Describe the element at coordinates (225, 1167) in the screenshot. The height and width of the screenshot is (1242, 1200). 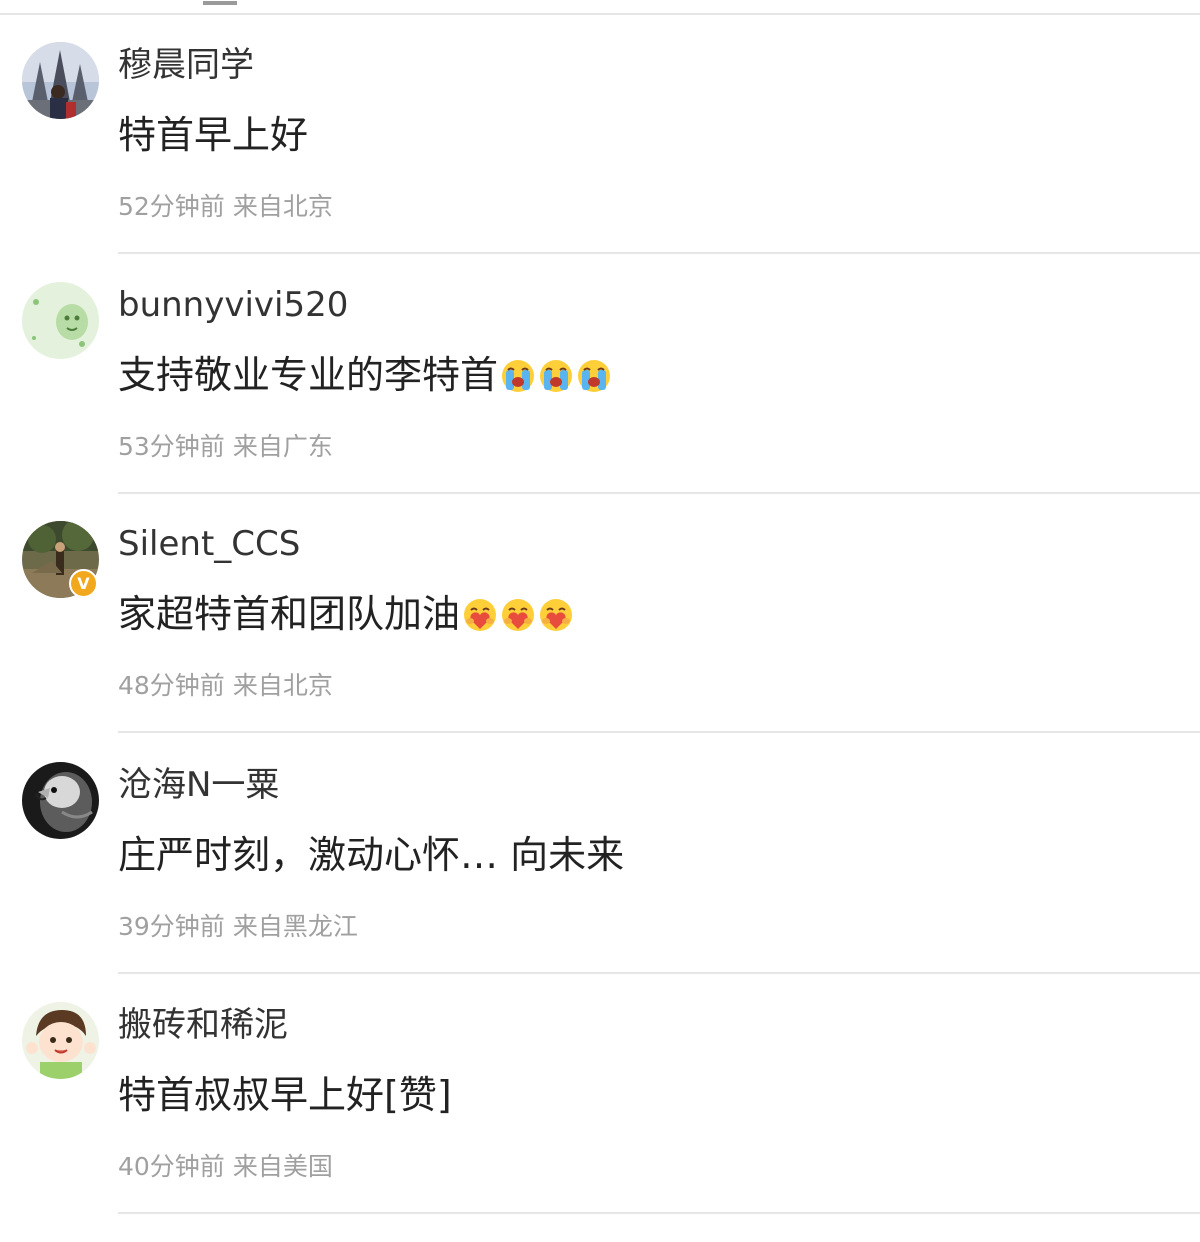
I see `comment-meta: 40分钟前 来自美国` at that location.